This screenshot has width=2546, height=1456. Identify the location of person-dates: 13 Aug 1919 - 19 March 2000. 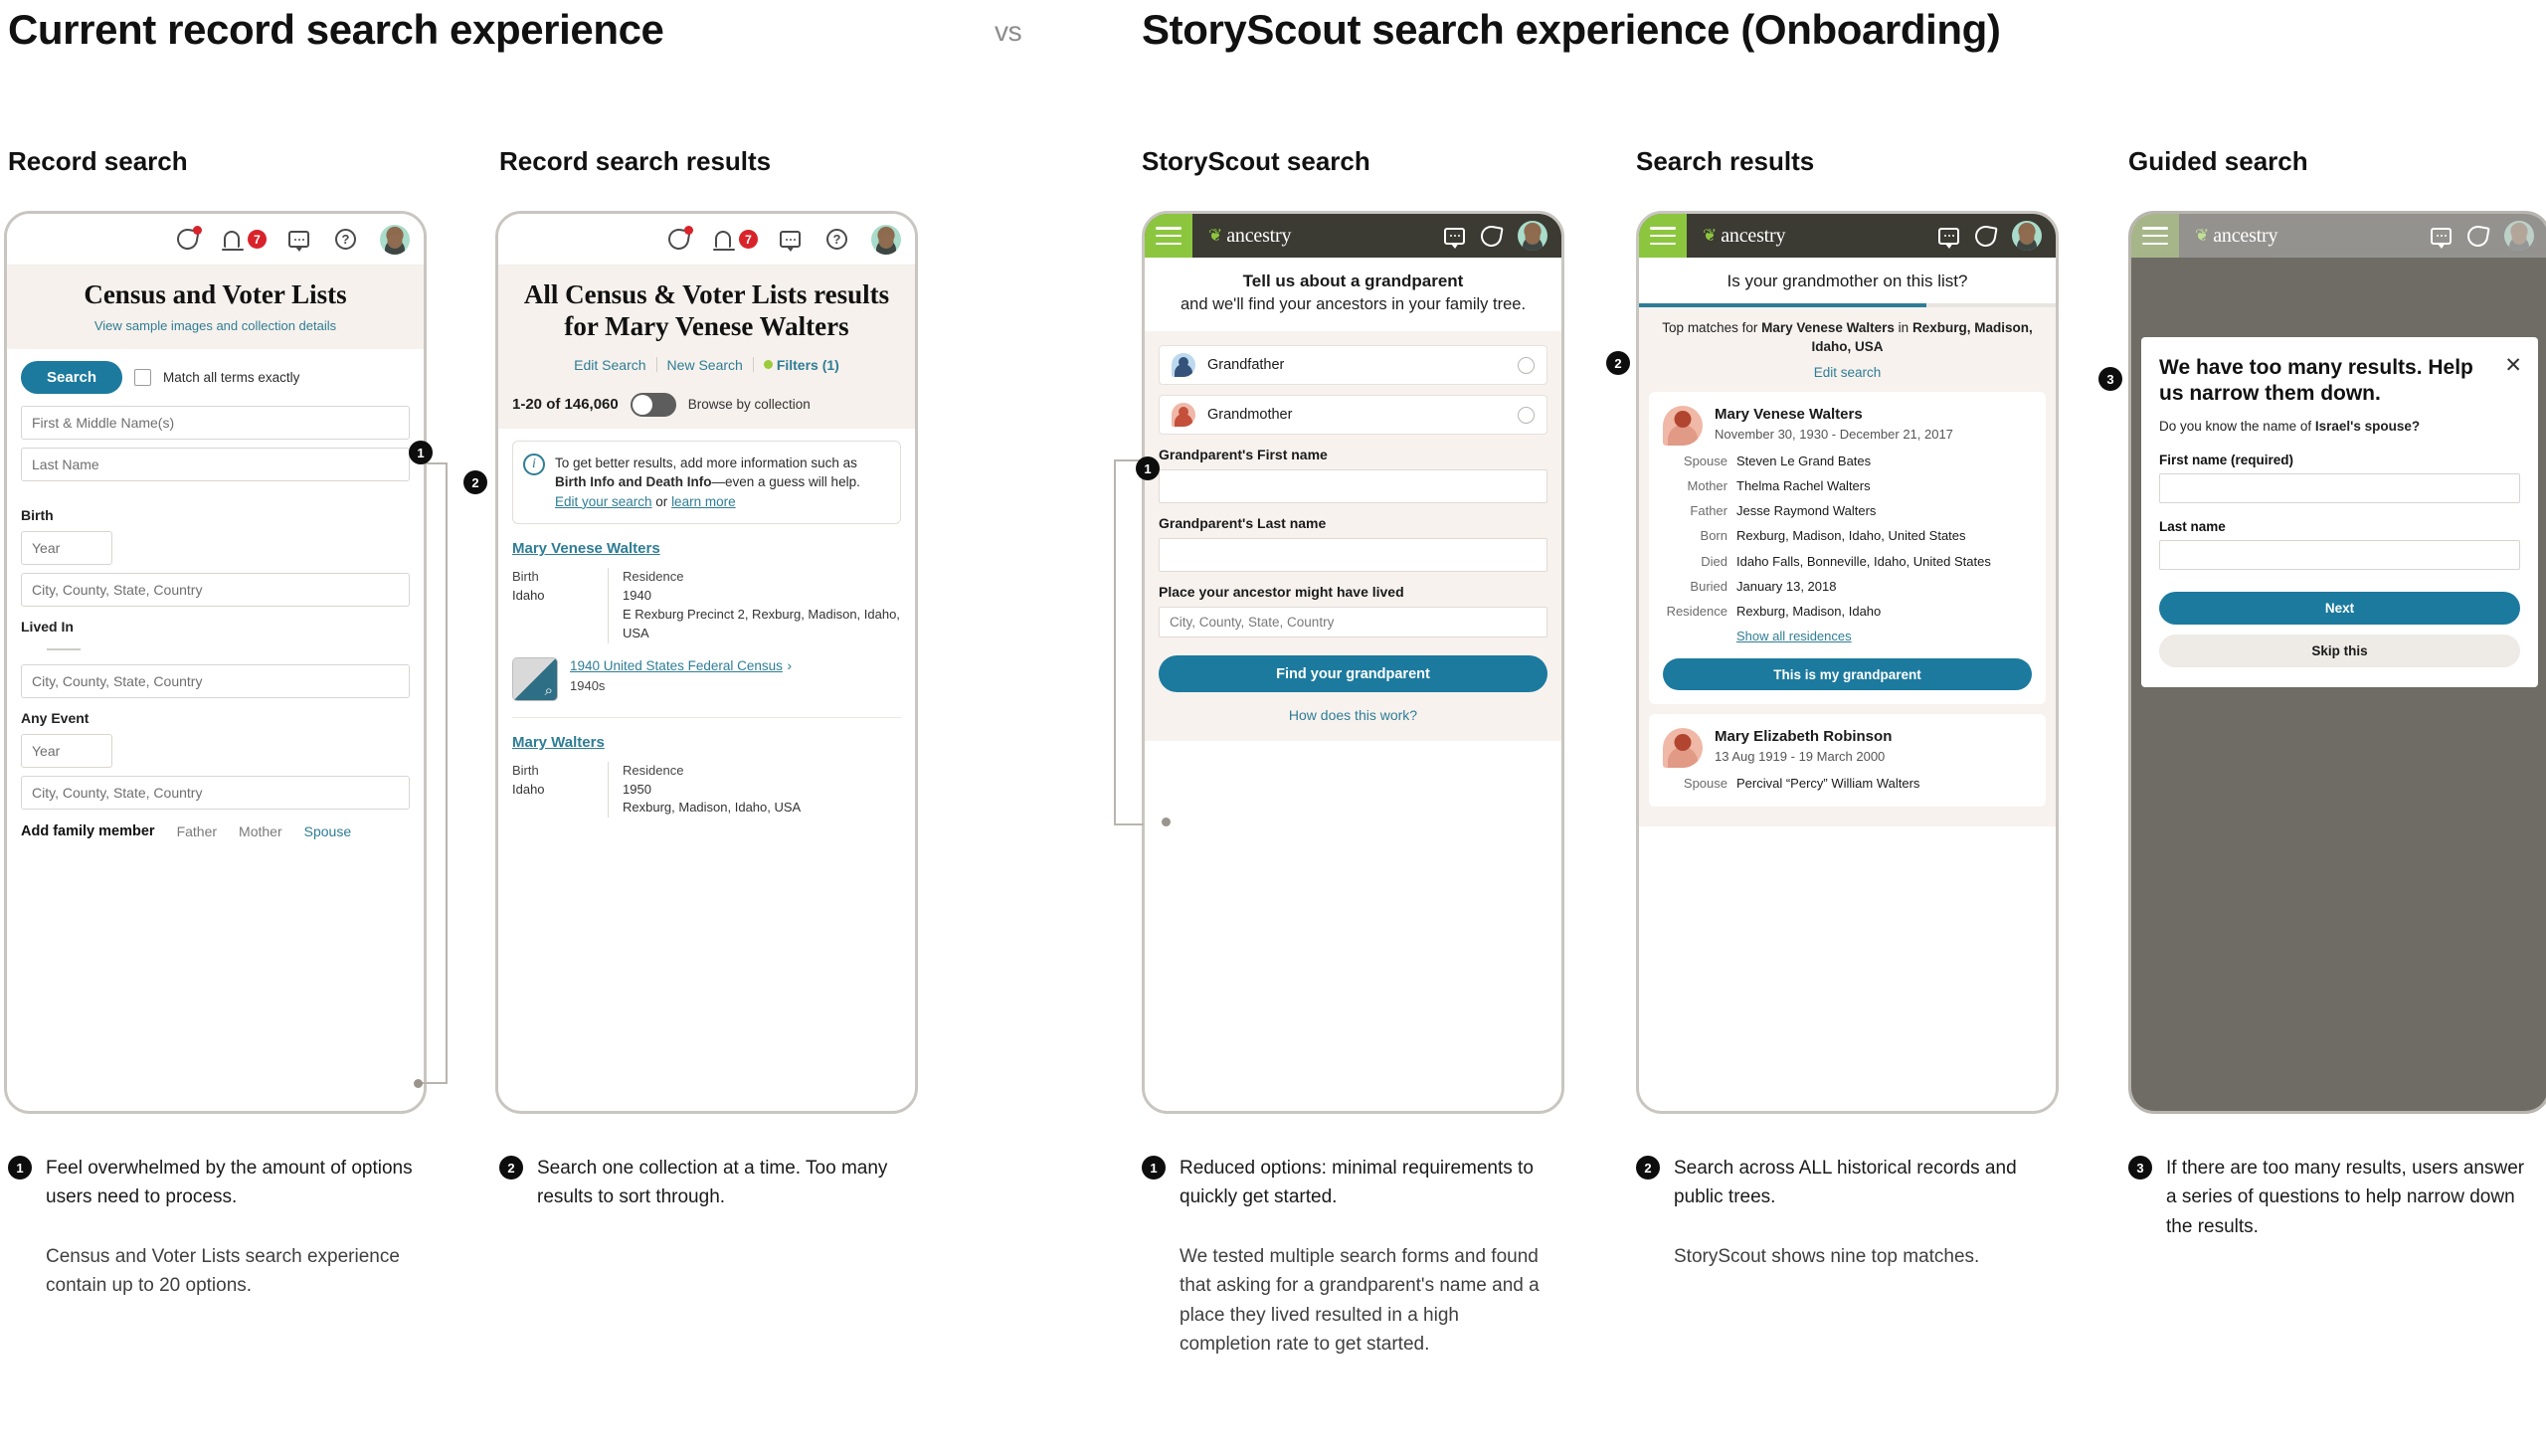
(1800, 757).